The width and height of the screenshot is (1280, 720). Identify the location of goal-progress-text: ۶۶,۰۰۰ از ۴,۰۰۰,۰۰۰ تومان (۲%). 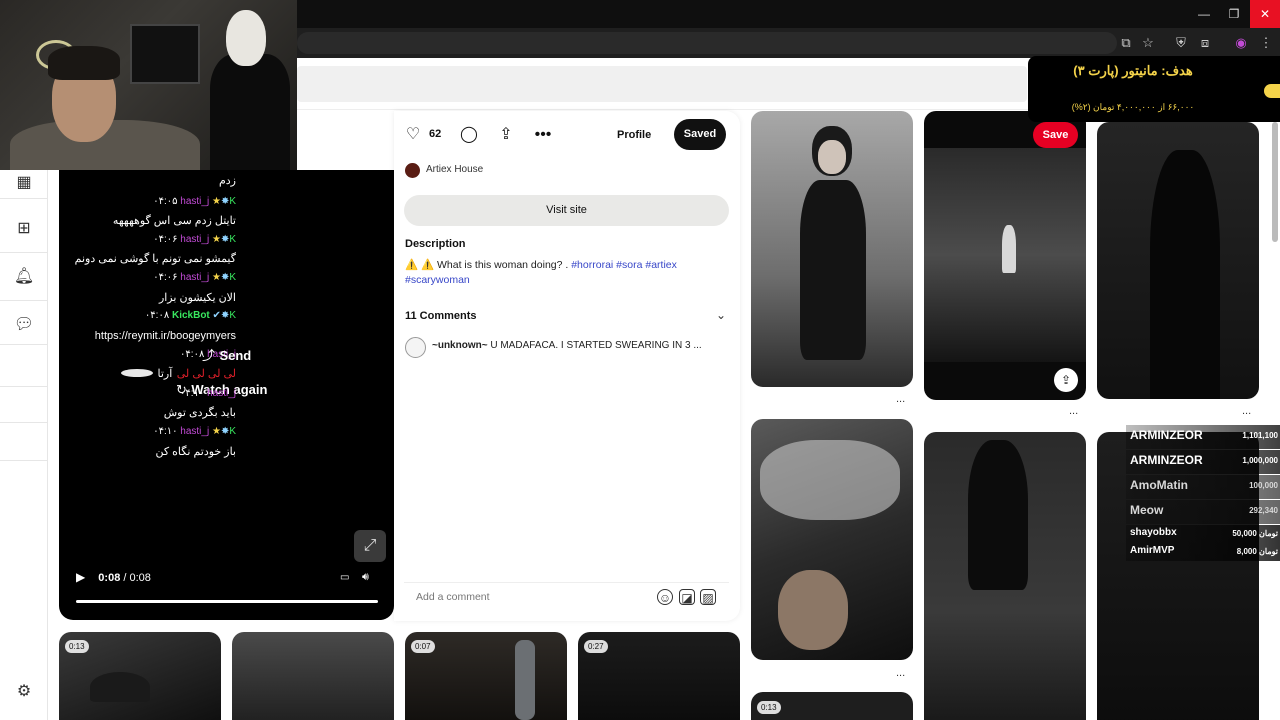
(1133, 107).